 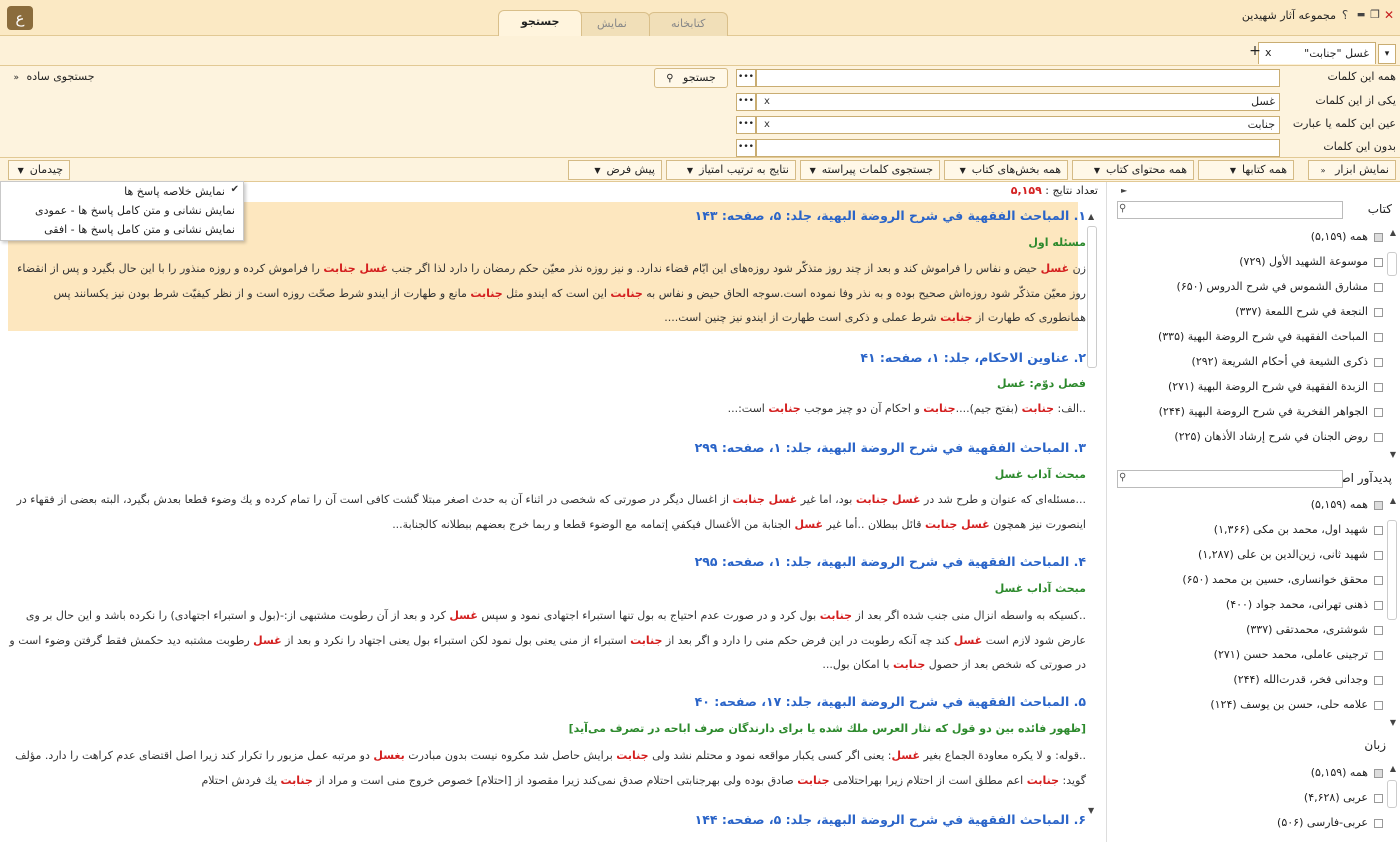 I want to click on doc-tab-label: غسل "جنابت", so click(x=1336, y=53).